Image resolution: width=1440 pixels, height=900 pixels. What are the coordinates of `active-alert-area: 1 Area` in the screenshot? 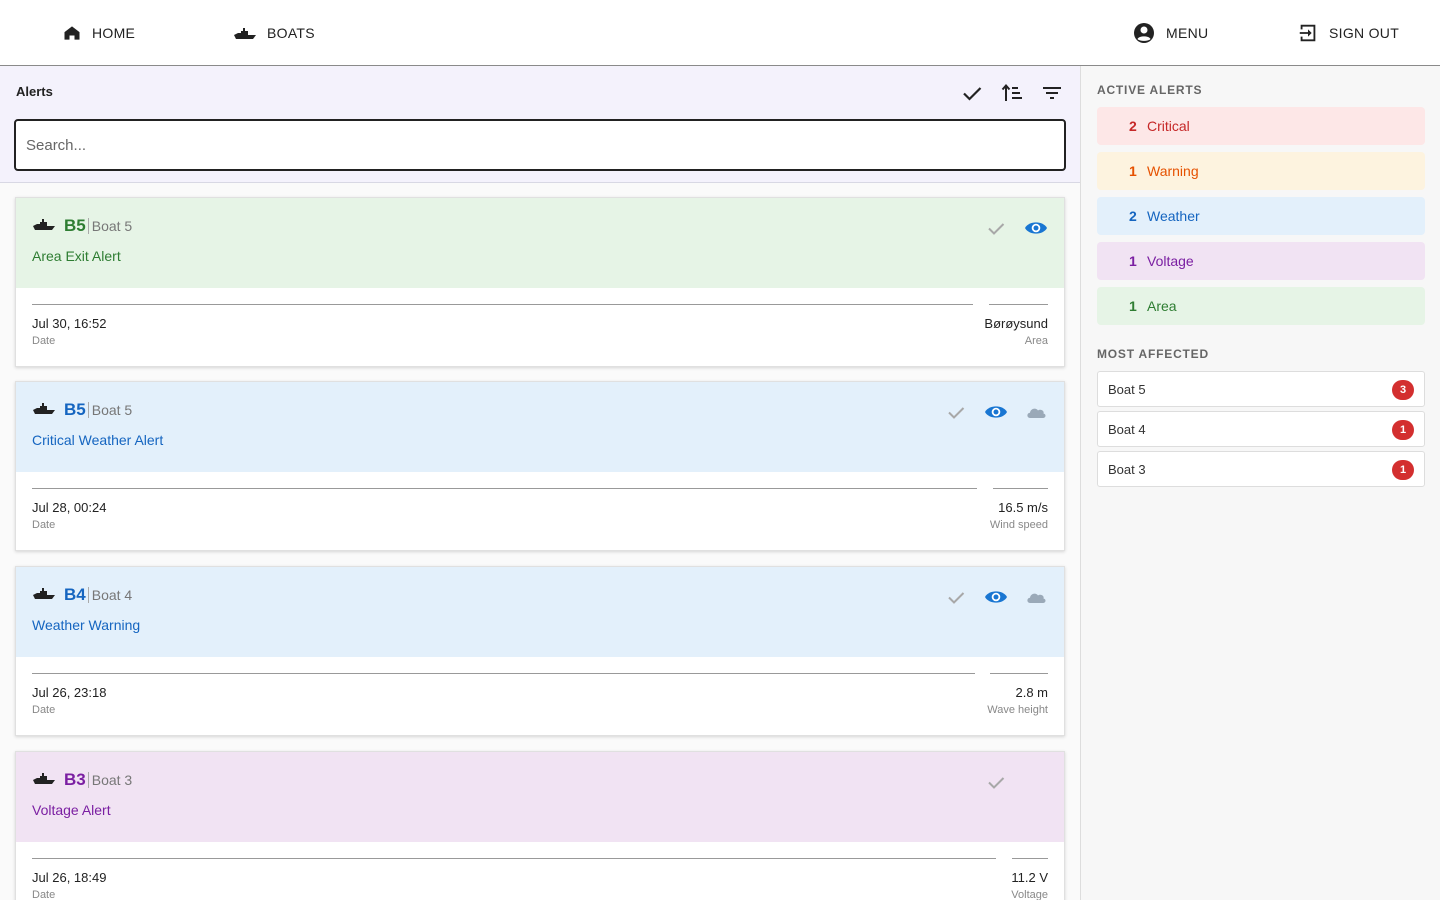 It's located at (1261, 306).